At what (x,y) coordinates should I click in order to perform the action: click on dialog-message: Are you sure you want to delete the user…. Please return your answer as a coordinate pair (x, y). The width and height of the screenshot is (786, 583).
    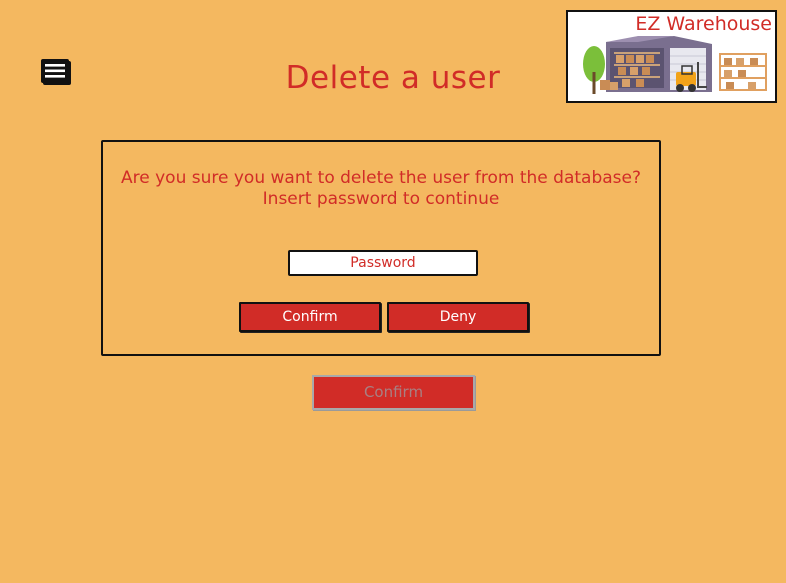
    Looking at the image, I should click on (381, 189).